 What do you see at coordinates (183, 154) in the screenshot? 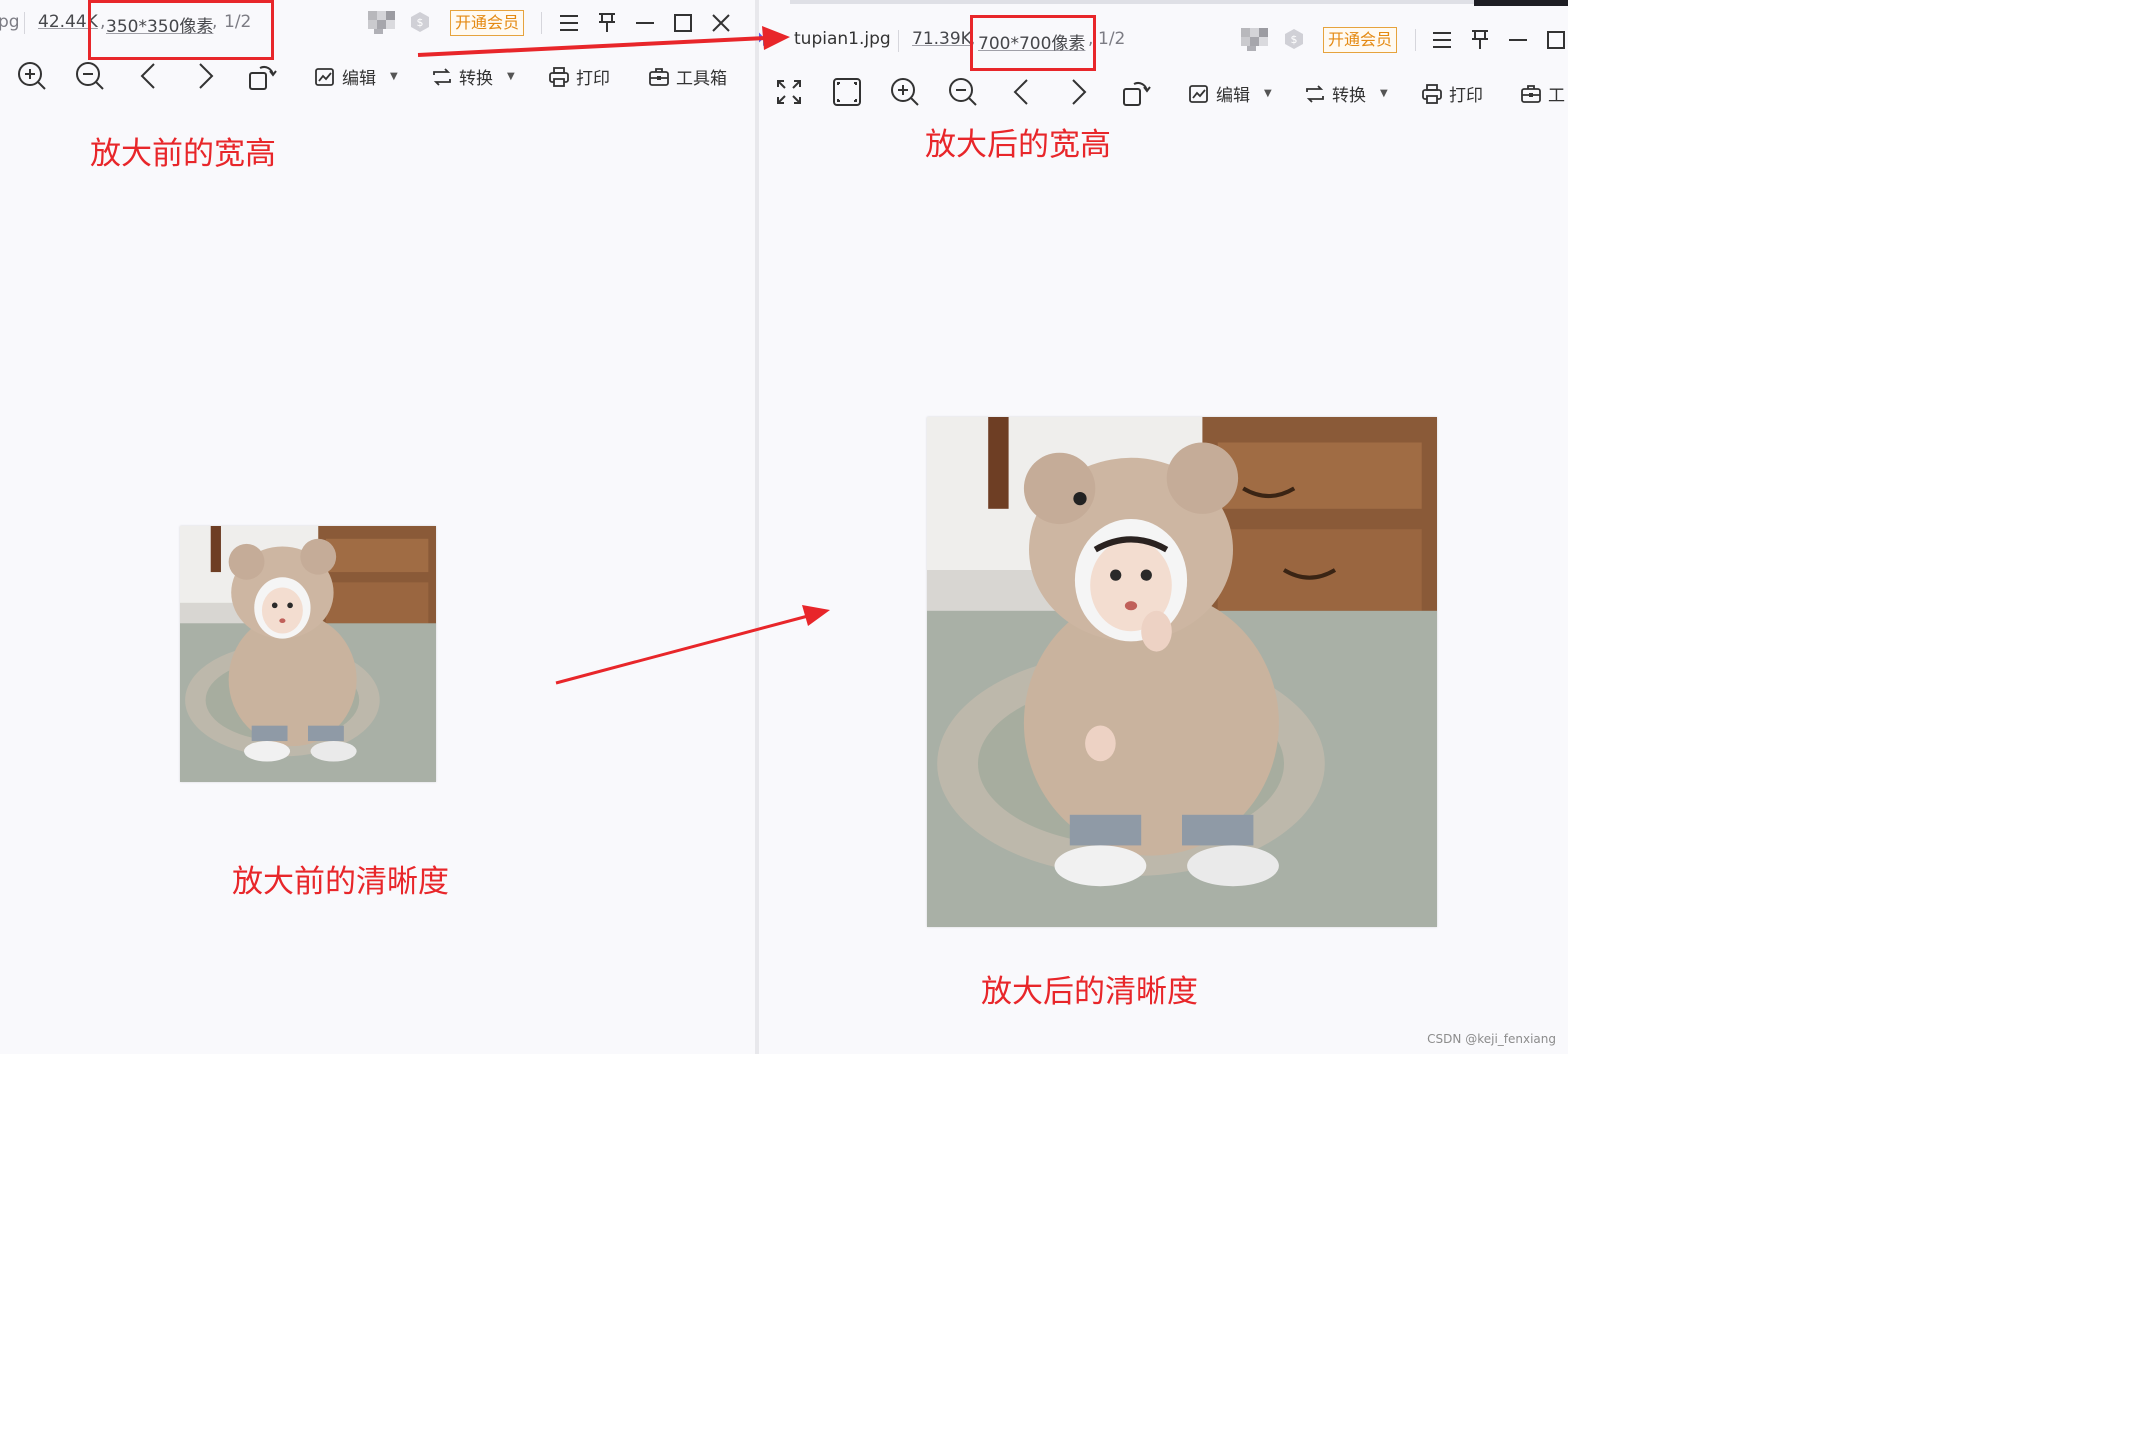
I see `size-before-annotation: 放大前的宽高` at bounding box center [183, 154].